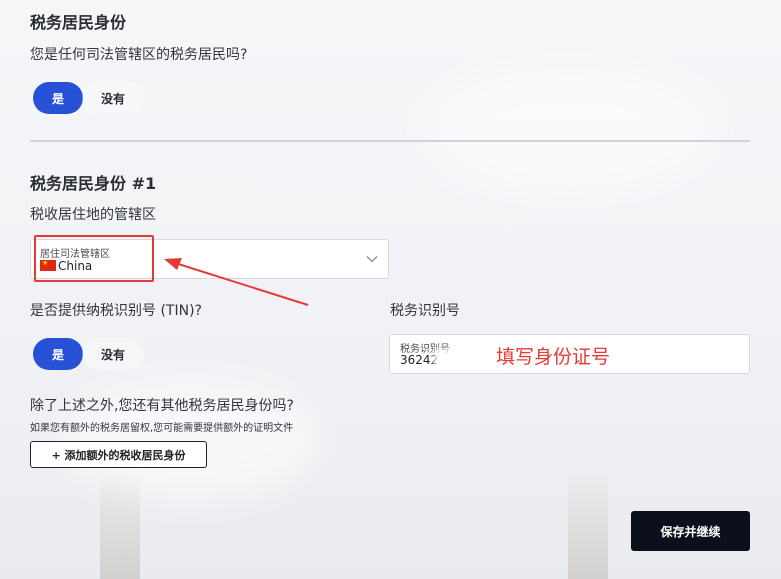 Image resolution: width=781 pixels, height=579 pixels. I want to click on other-residency-note: 如果您有额外的税务居留权,您可能需要提供额外的证明文件, so click(162, 428).